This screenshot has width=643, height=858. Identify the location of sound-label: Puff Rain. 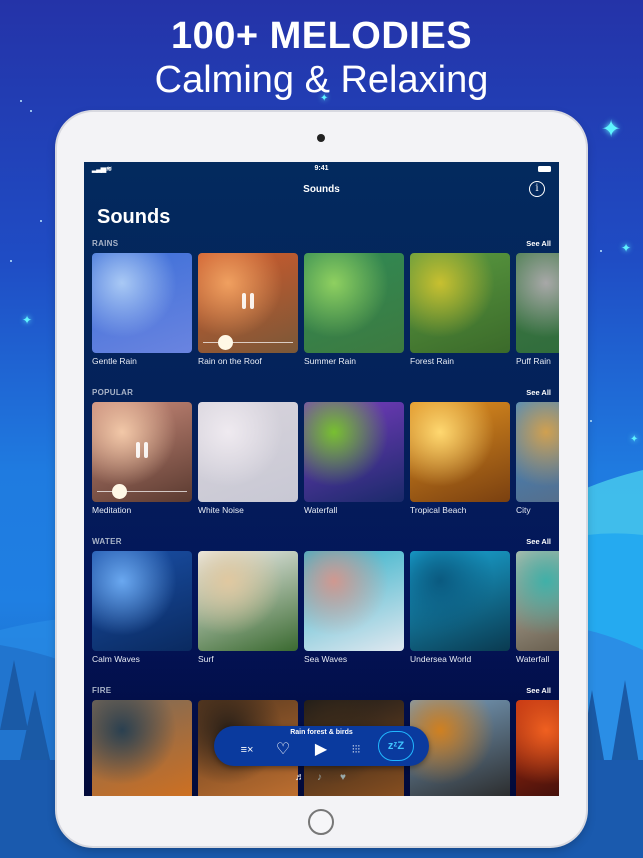
(533, 361).